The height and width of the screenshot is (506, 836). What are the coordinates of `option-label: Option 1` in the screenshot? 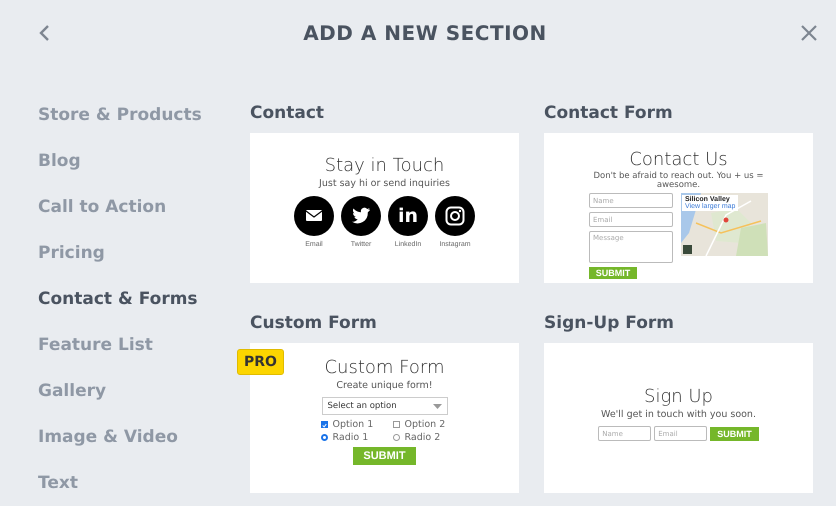 It's located at (353, 424).